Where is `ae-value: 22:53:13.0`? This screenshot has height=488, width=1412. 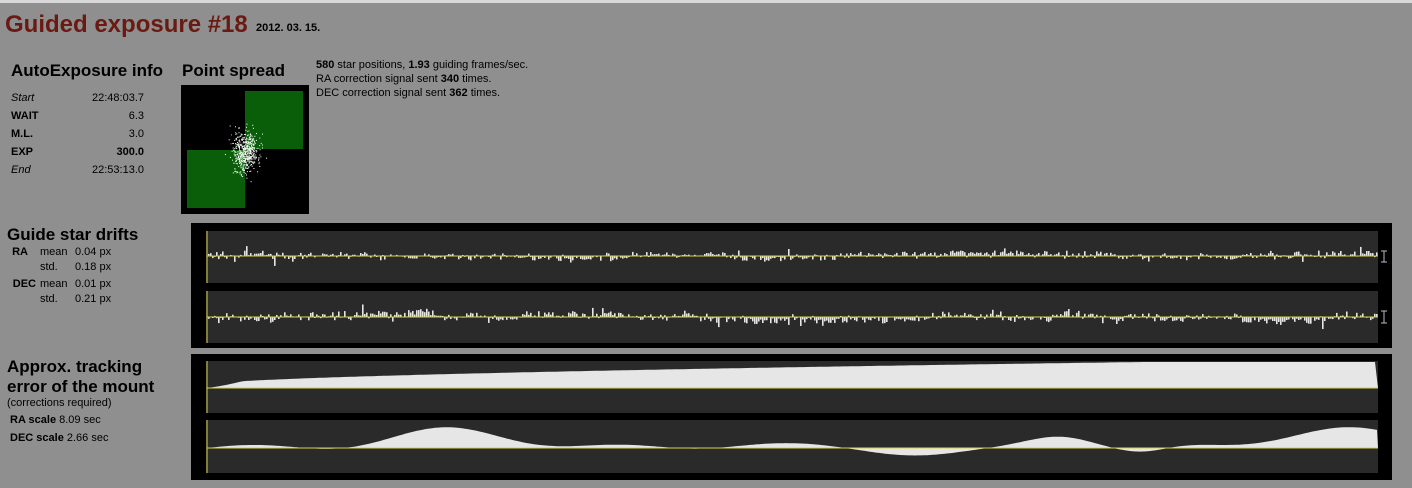 ae-value: 22:53:13.0 is located at coordinates (118, 170).